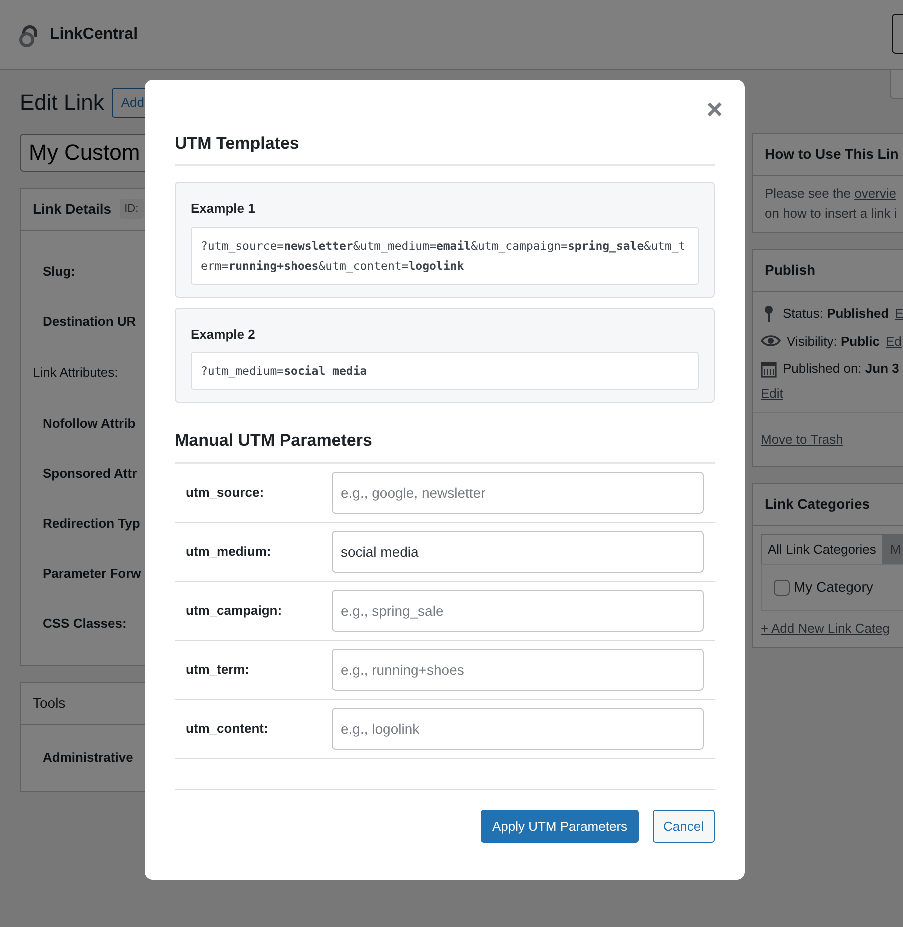 The height and width of the screenshot is (927, 903). Describe the element at coordinates (223, 335) in the screenshot. I see `example-title: Example 2` at that location.